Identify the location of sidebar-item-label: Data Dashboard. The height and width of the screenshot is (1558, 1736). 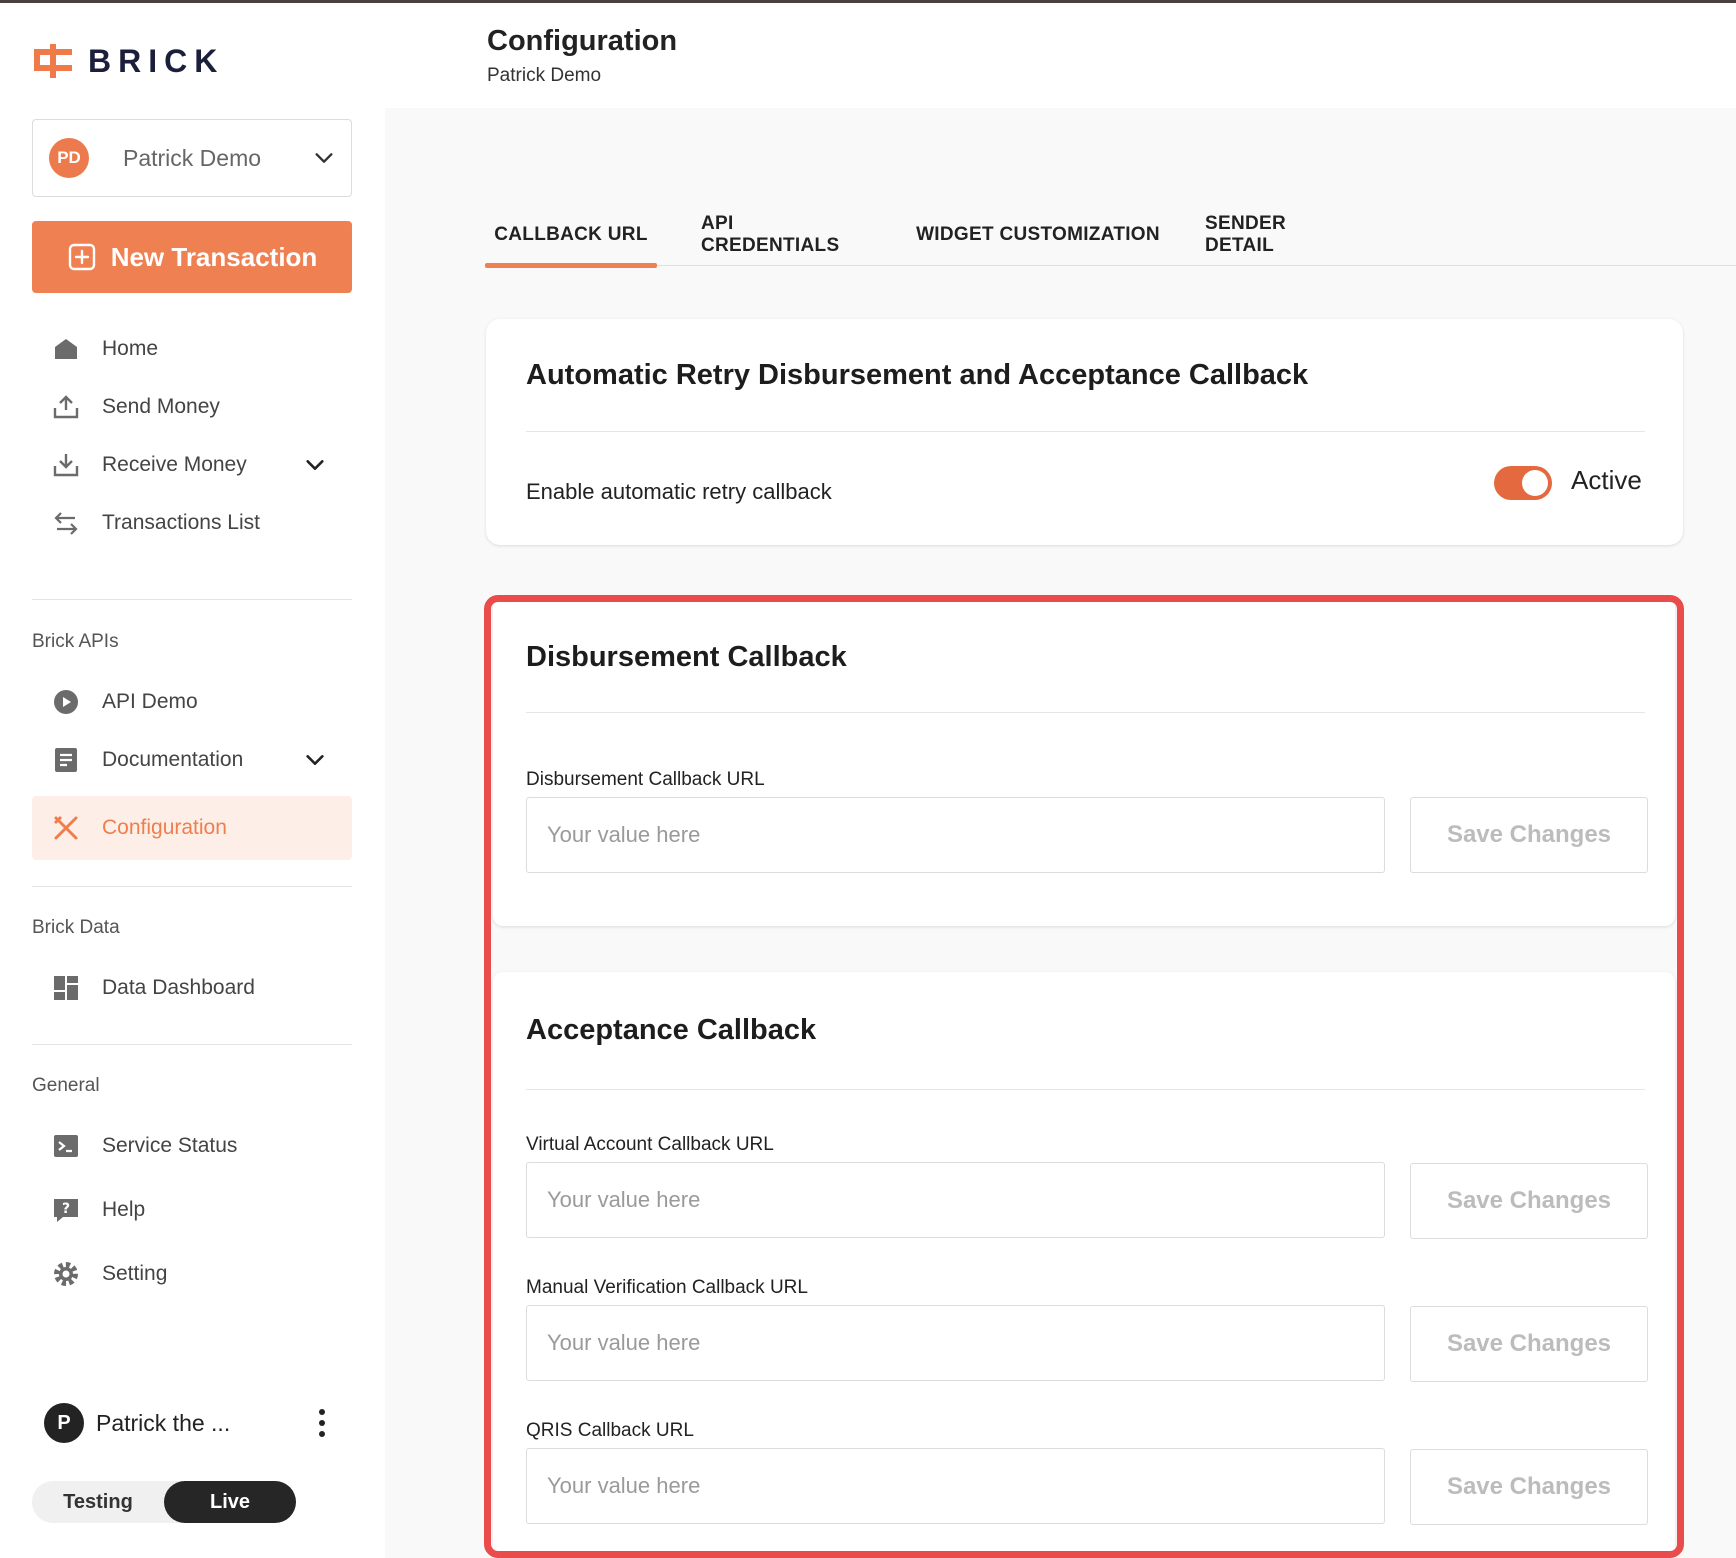
(178, 987).